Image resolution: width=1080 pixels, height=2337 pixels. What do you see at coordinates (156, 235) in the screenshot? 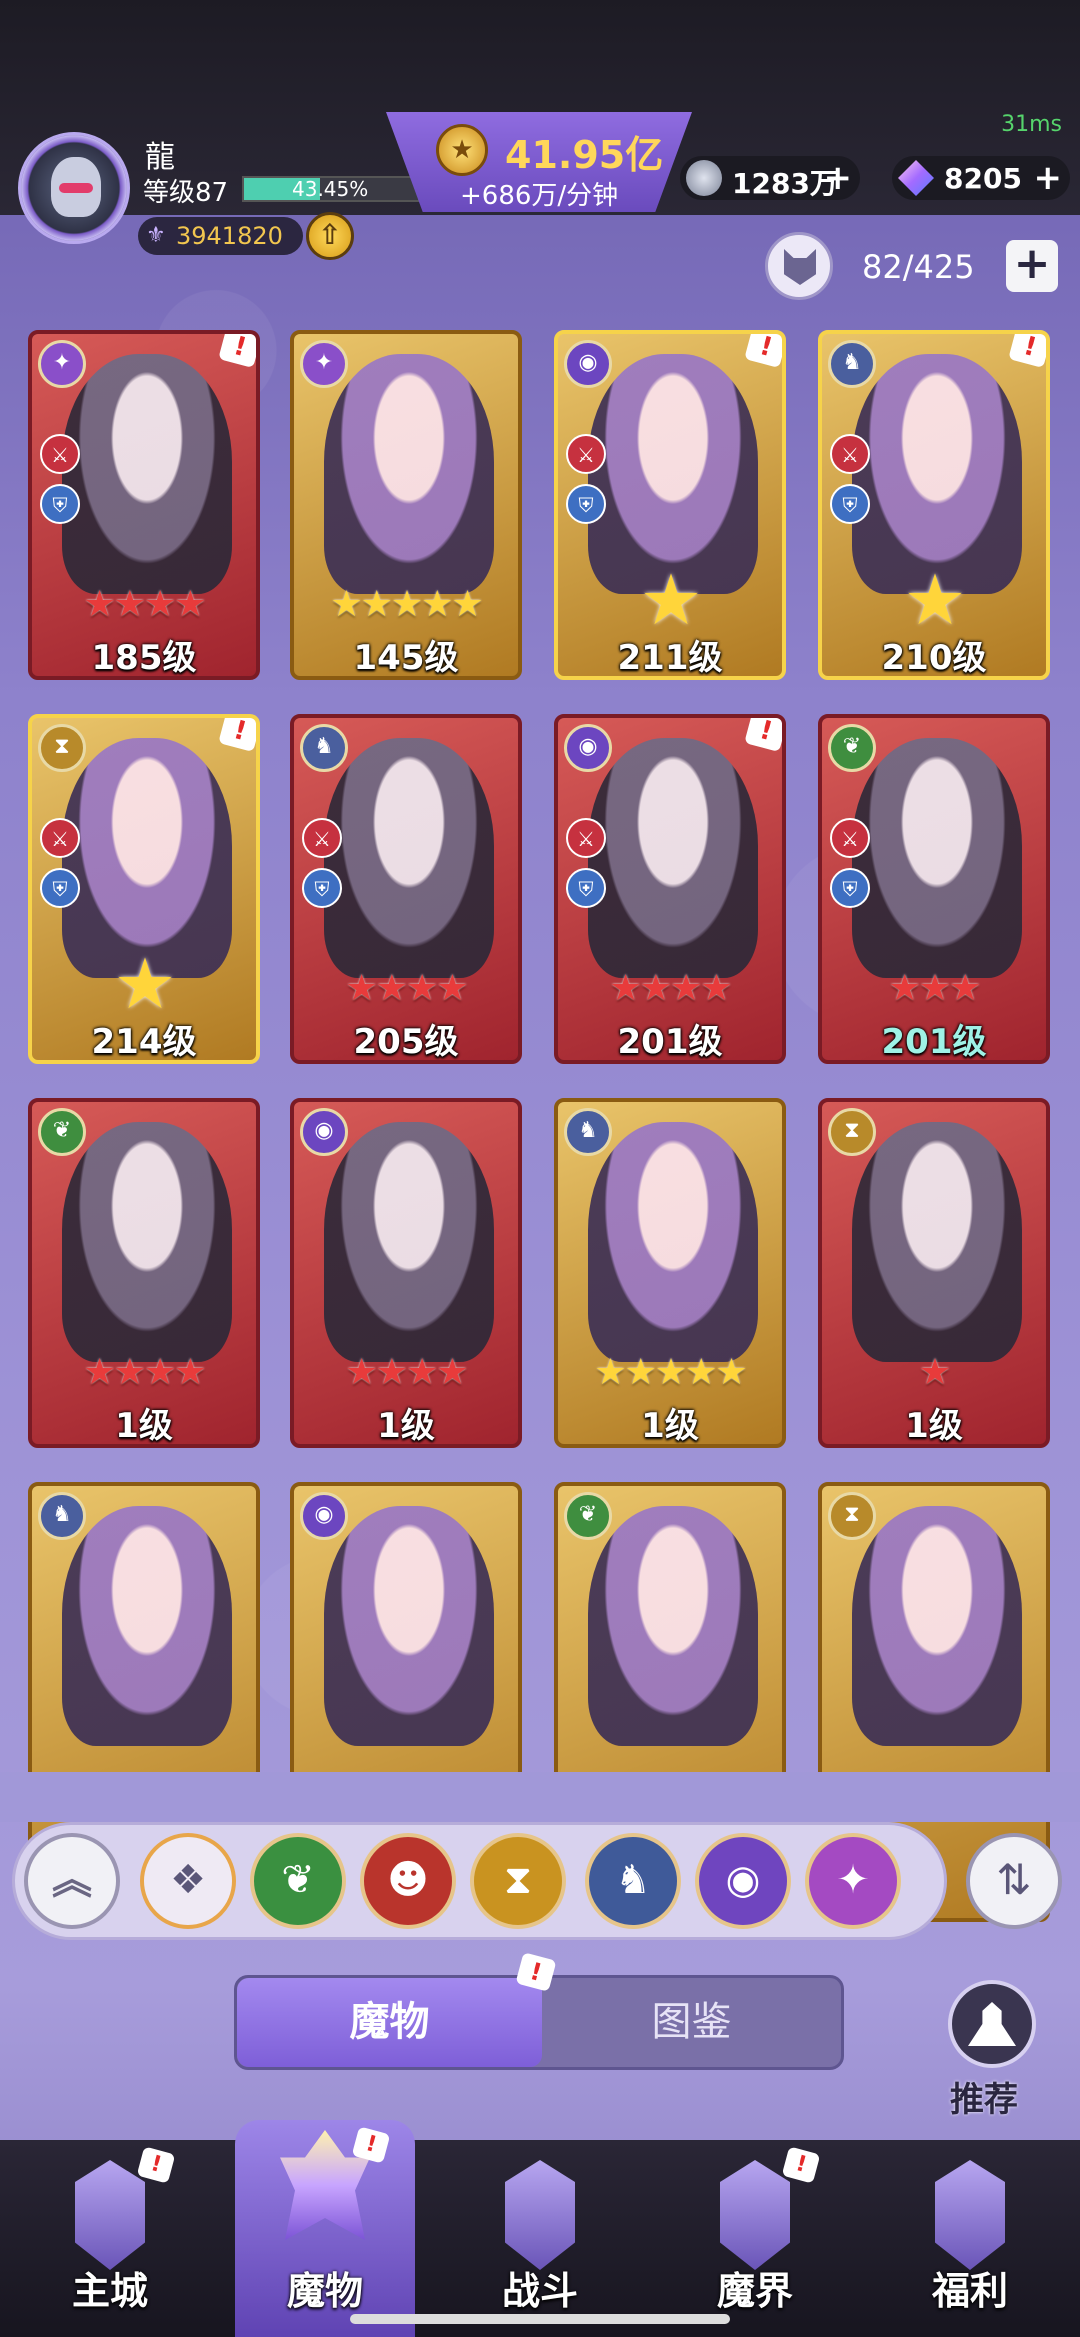
I see `sword-icon: ⚜` at bounding box center [156, 235].